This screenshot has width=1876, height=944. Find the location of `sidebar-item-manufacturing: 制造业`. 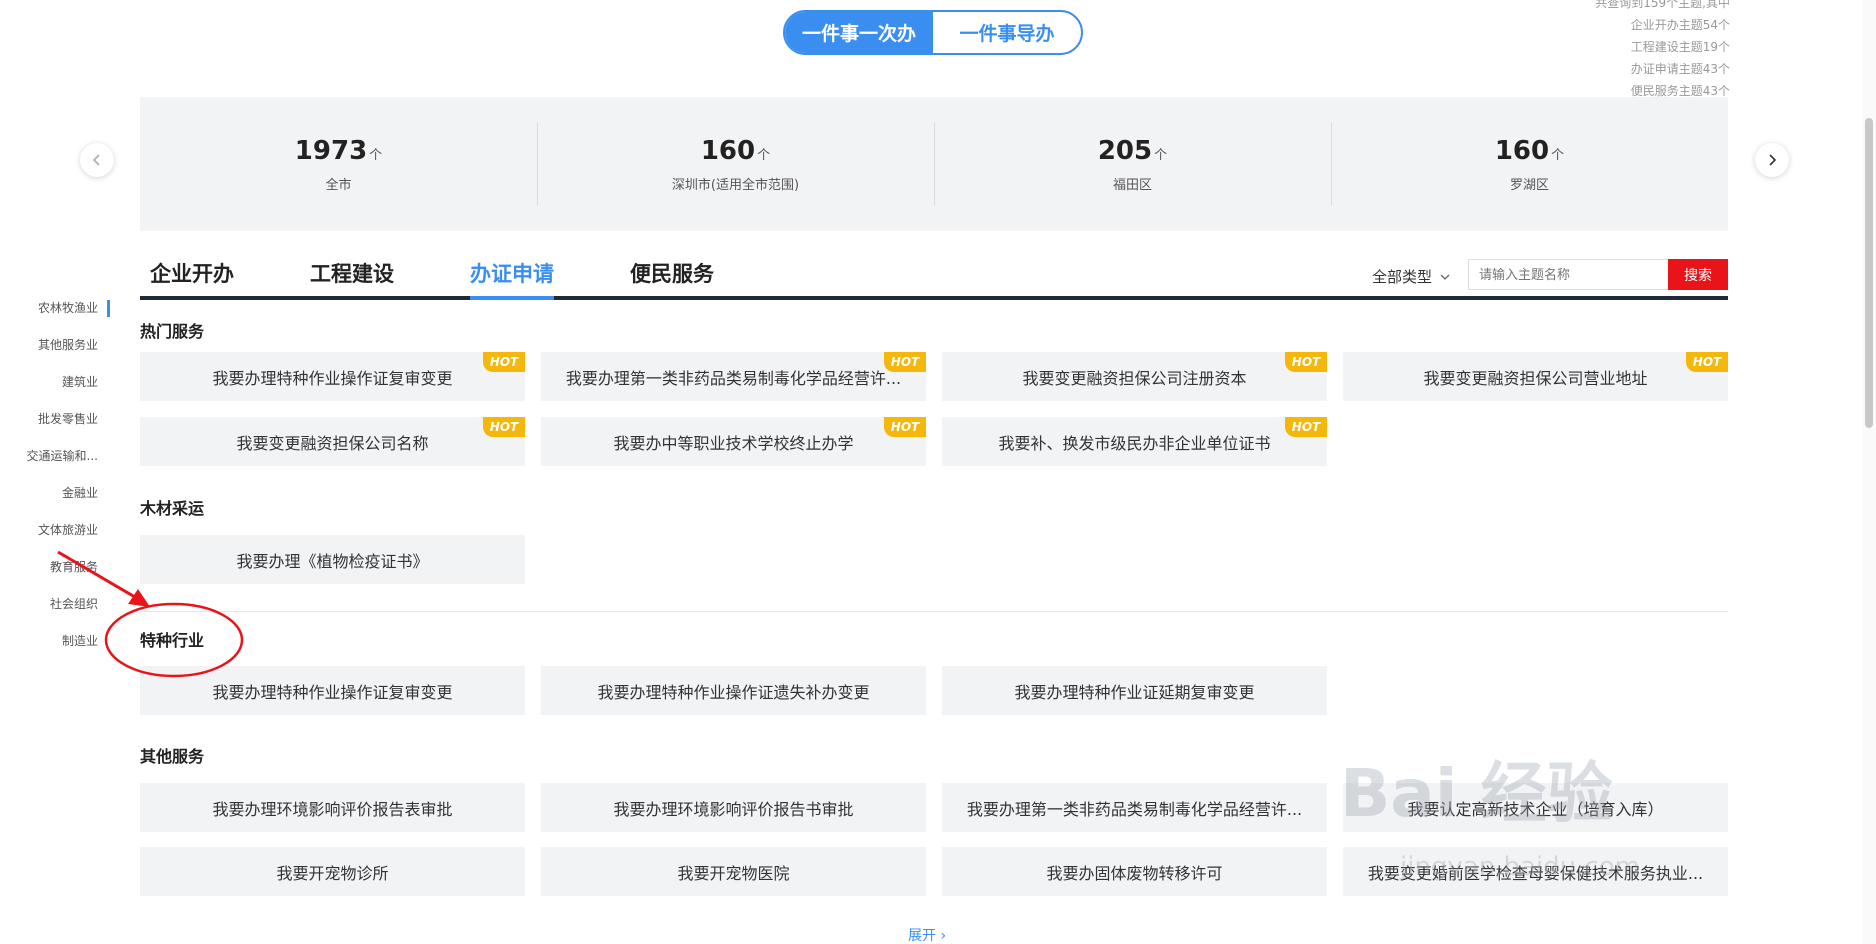

sidebar-item-manufacturing: 制造业 is located at coordinates (55, 641).